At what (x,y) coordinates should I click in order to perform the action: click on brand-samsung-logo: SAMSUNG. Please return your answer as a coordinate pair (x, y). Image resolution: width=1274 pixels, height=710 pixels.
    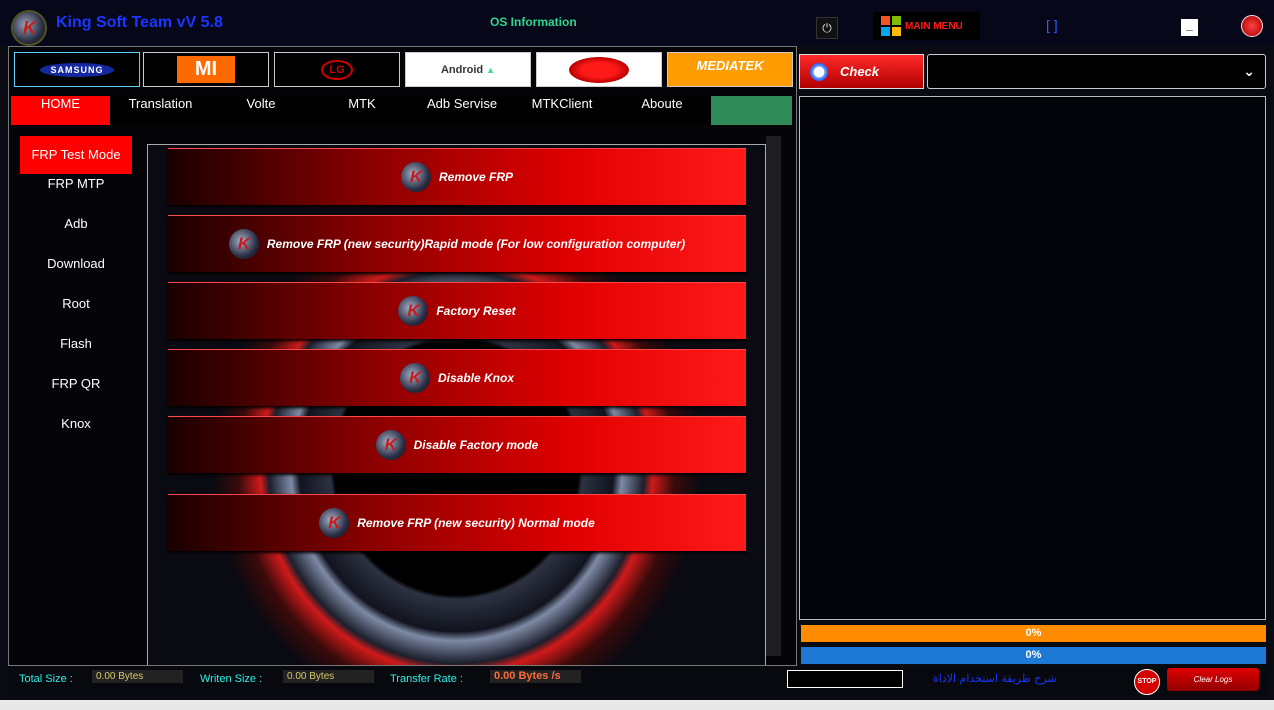
    Looking at the image, I should click on (77, 69).